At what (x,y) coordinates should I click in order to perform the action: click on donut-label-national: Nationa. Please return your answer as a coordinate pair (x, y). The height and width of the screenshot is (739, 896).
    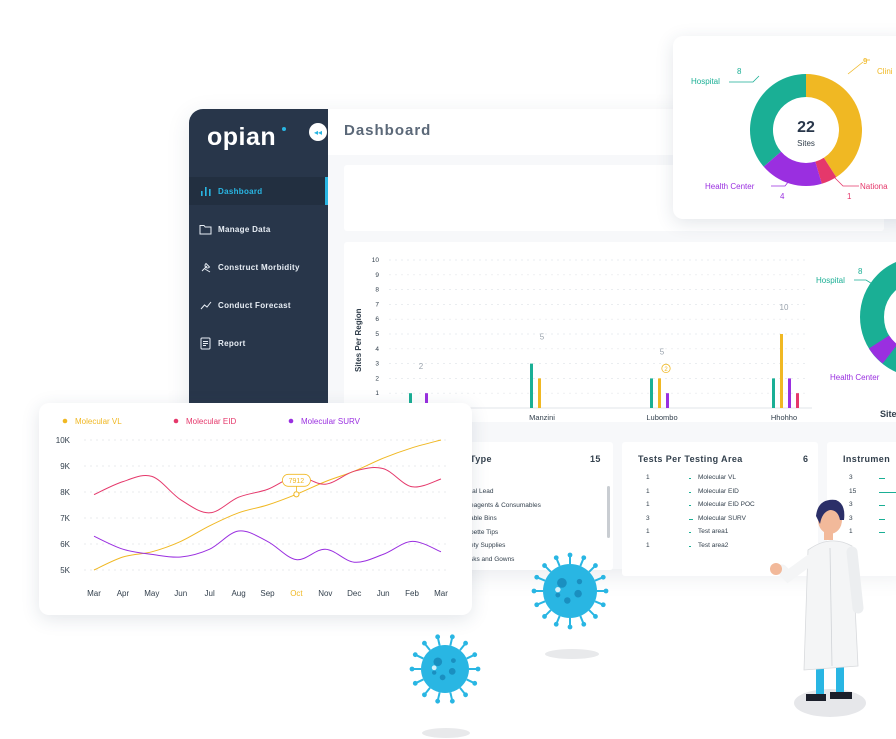
    Looking at the image, I should click on (874, 186).